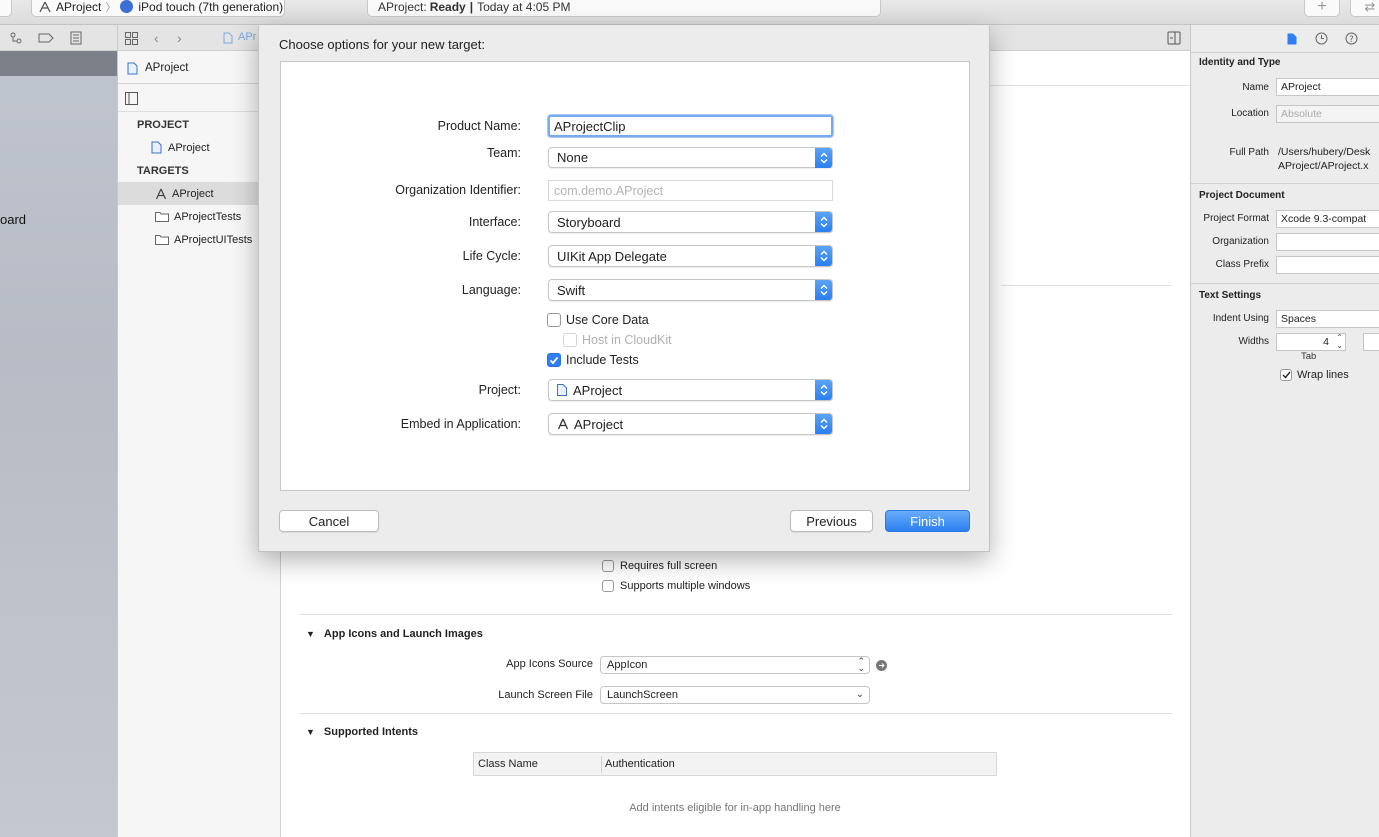 The height and width of the screenshot is (837, 1379). Describe the element at coordinates (1339, 341) in the screenshot. I see `stepper-icon: ⌃ ⌄` at that location.